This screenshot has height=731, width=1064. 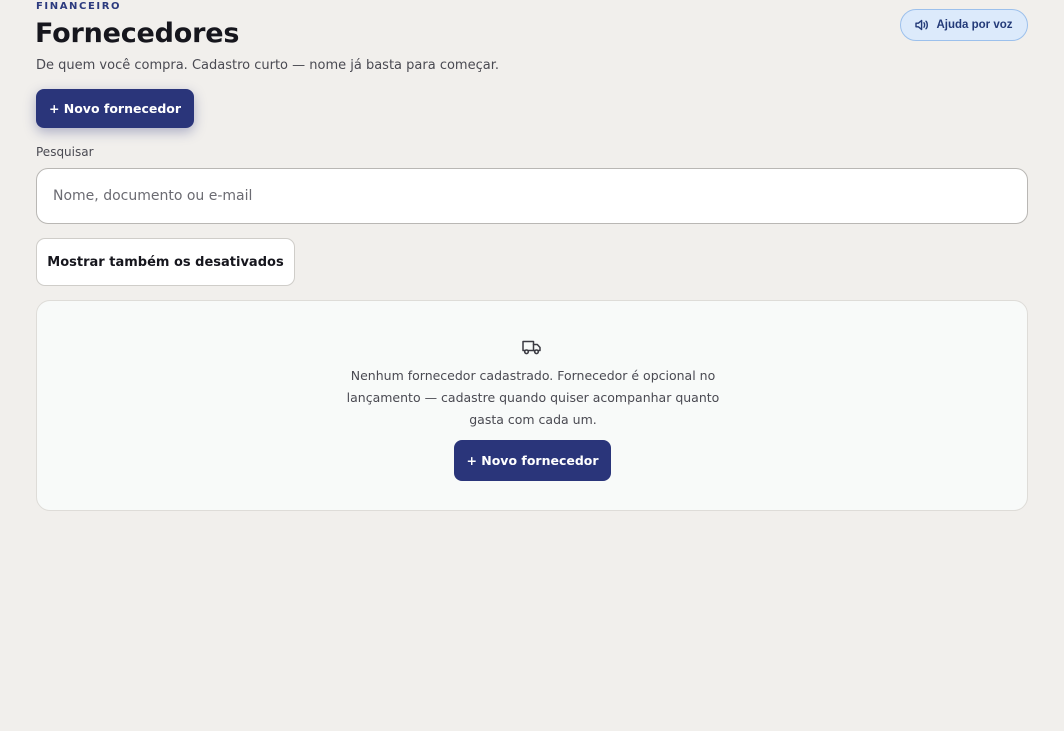 I want to click on empty-state-new-supplier-button: + Novo fornecedor, so click(x=532, y=460).